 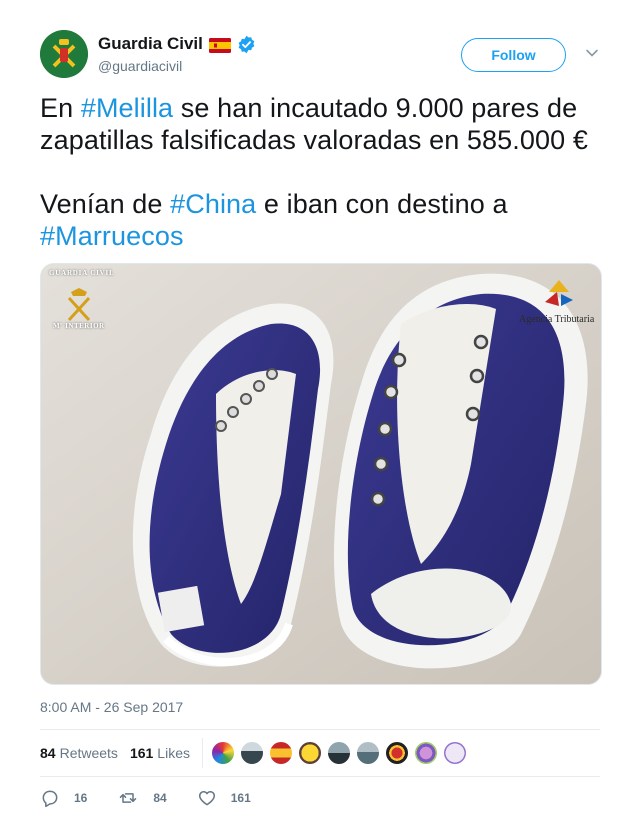 I want to click on retweet-button: 84, so click(x=142, y=798).